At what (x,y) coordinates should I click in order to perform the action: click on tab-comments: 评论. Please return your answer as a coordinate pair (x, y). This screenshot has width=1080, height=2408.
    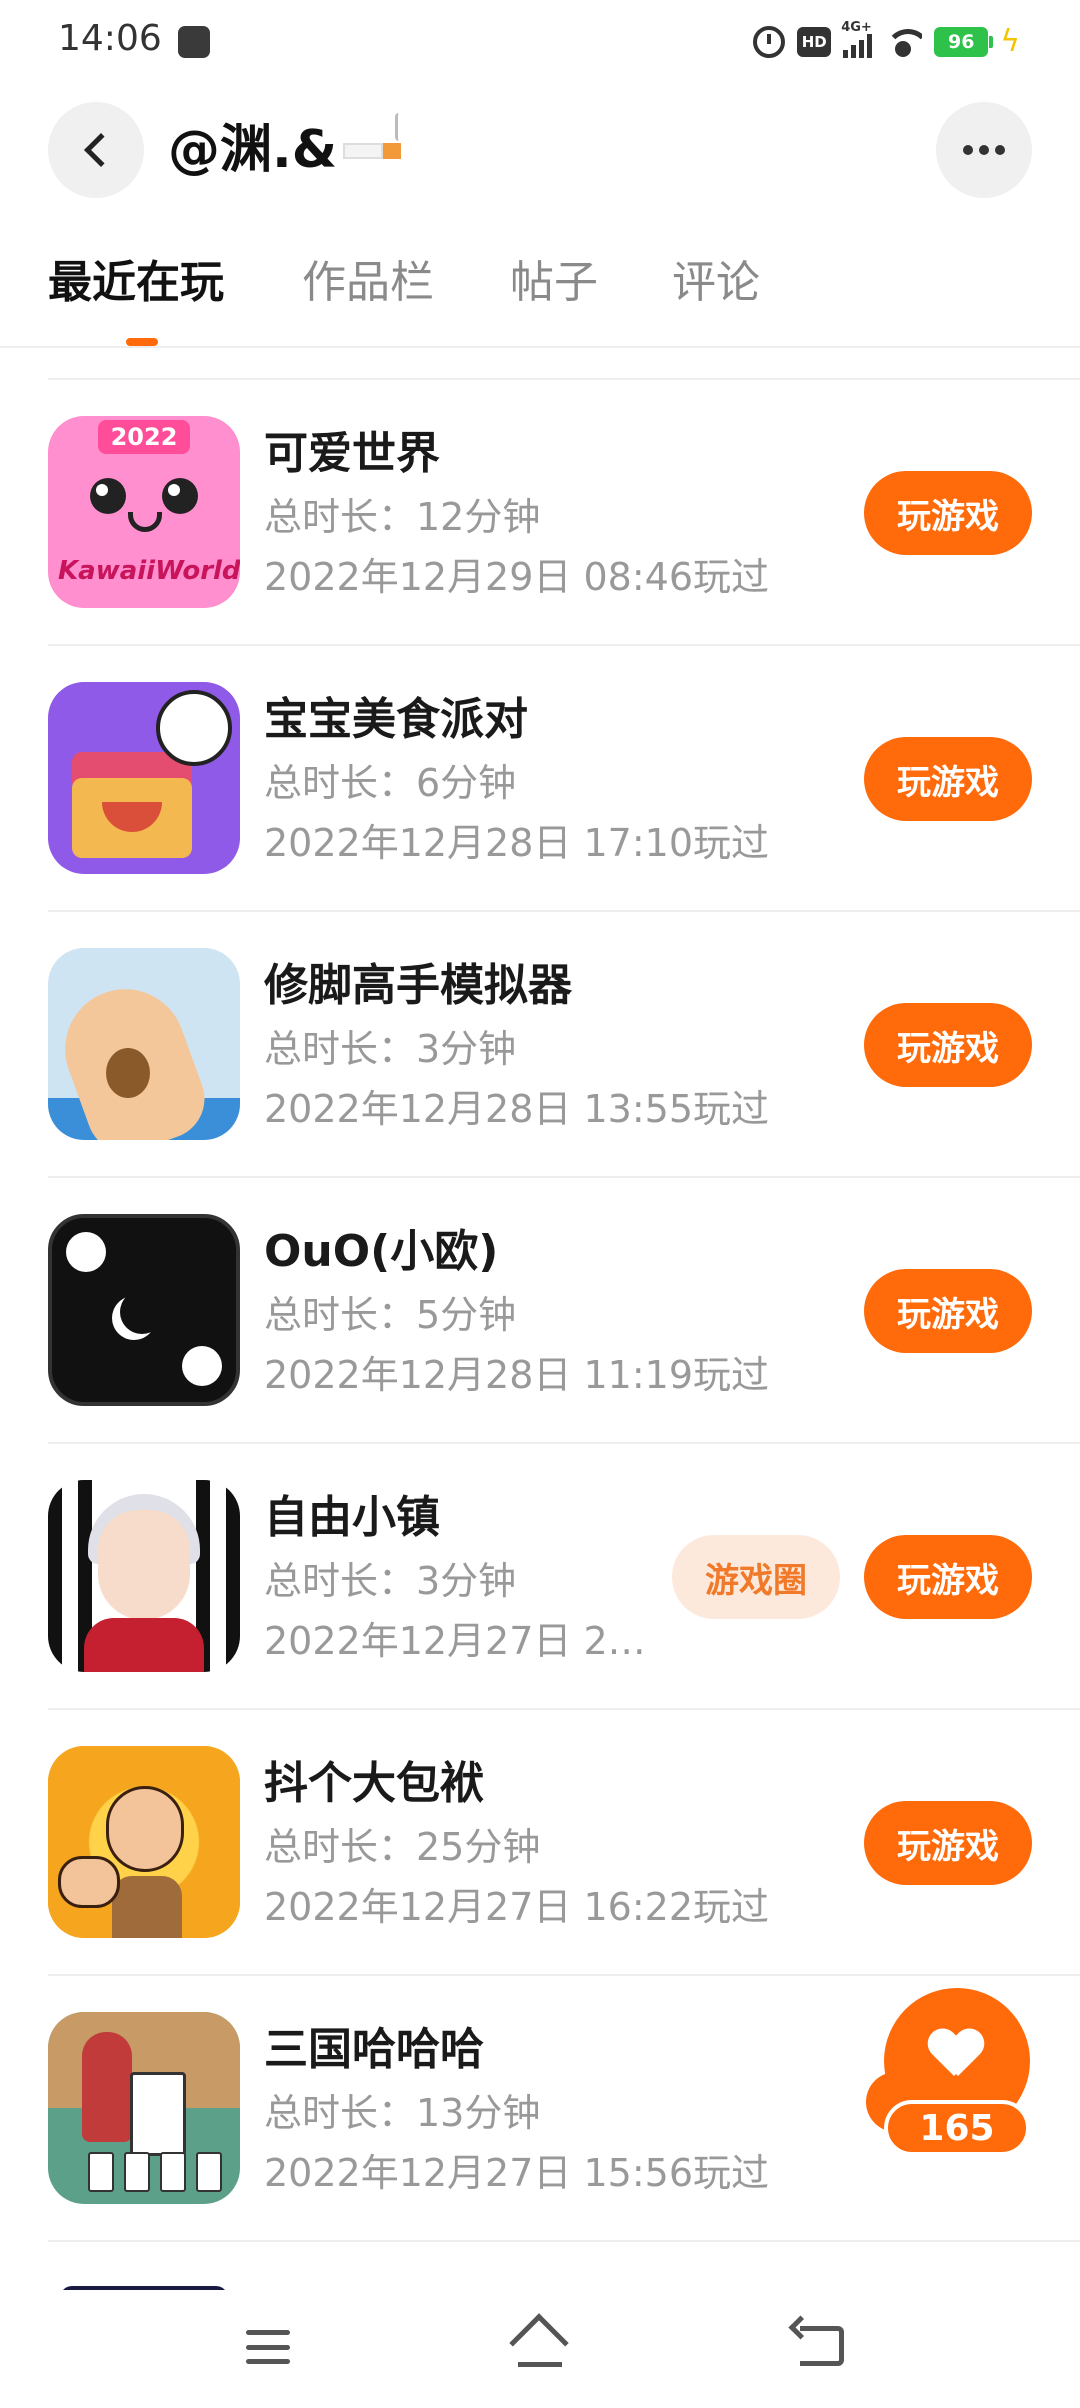
    Looking at the image, I should click on (716, 283).